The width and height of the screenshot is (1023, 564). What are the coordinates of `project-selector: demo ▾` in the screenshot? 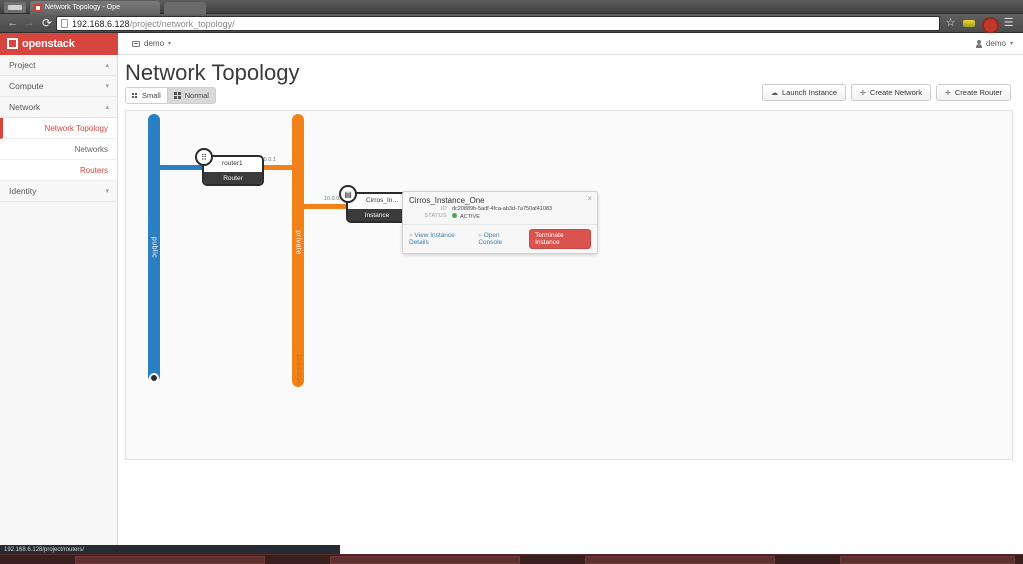 It's located at (151, 43).